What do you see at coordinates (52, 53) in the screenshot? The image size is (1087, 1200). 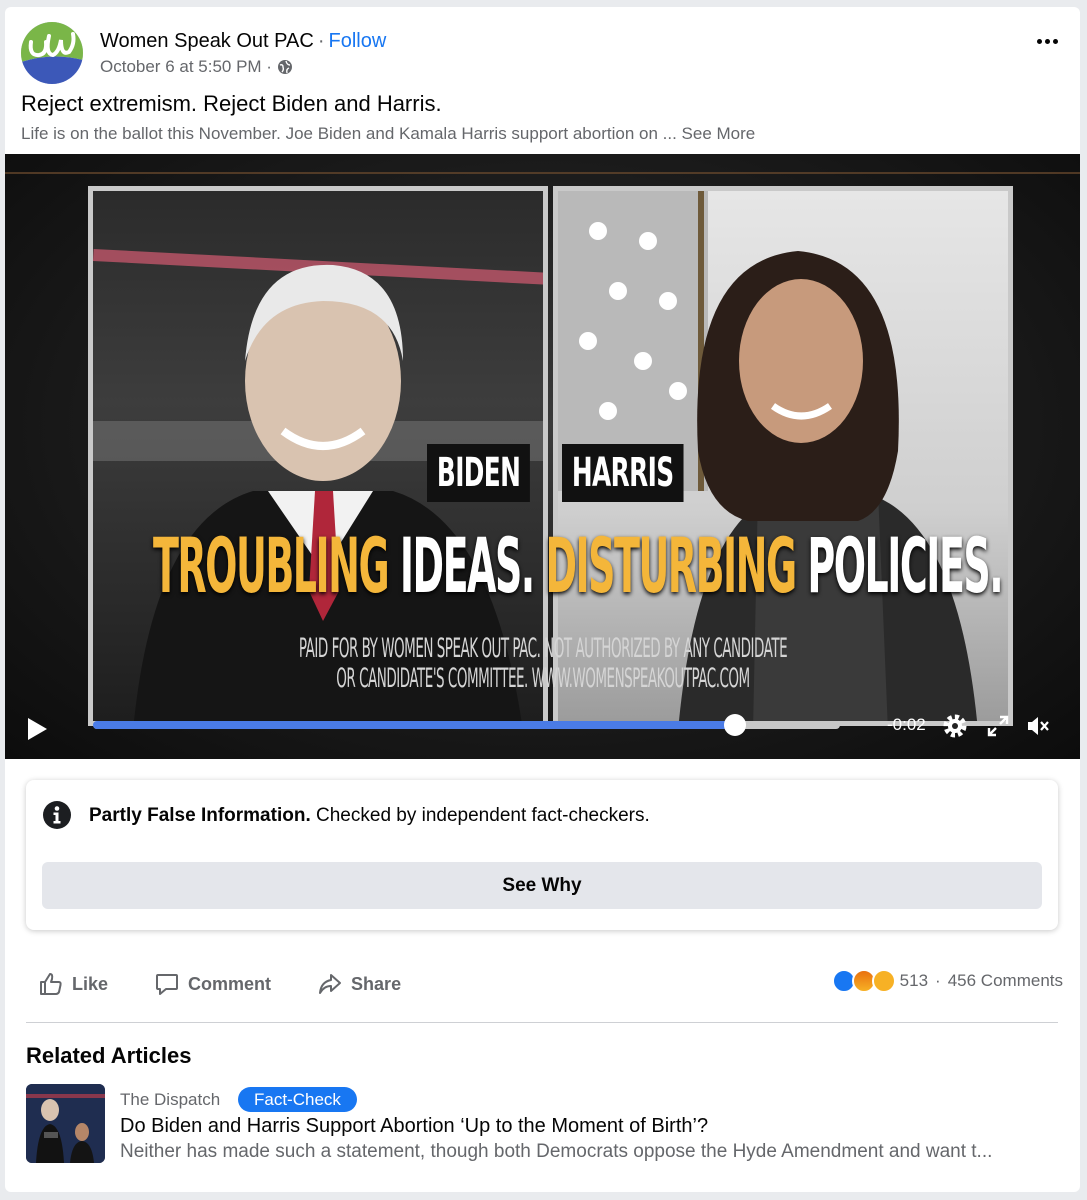 I see `page-avatar` at bounding box center [52, 53].